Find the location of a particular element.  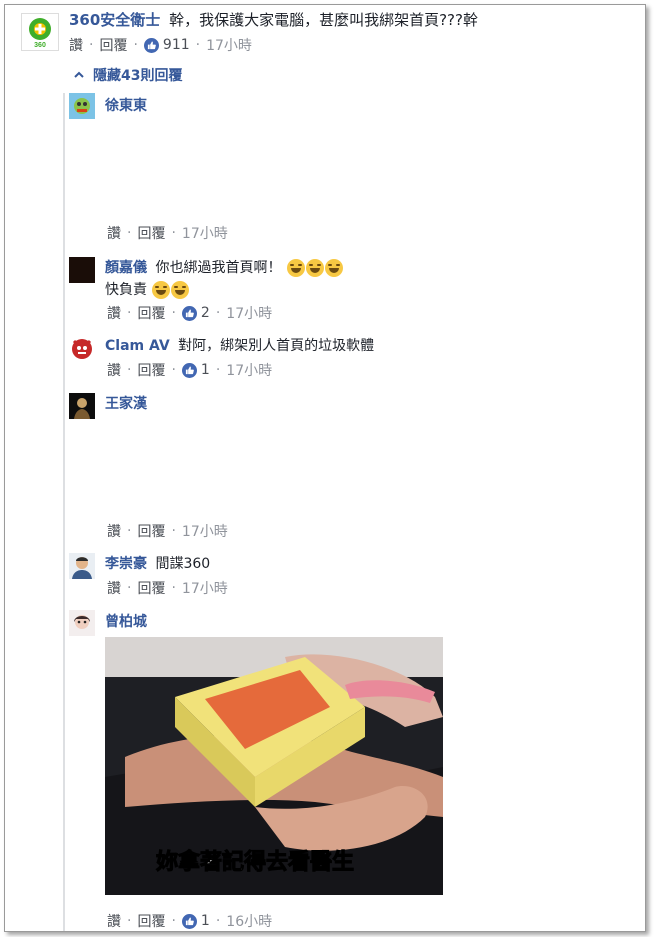

comment-author: 360安全衛士 is located at coordinates (114, 20).